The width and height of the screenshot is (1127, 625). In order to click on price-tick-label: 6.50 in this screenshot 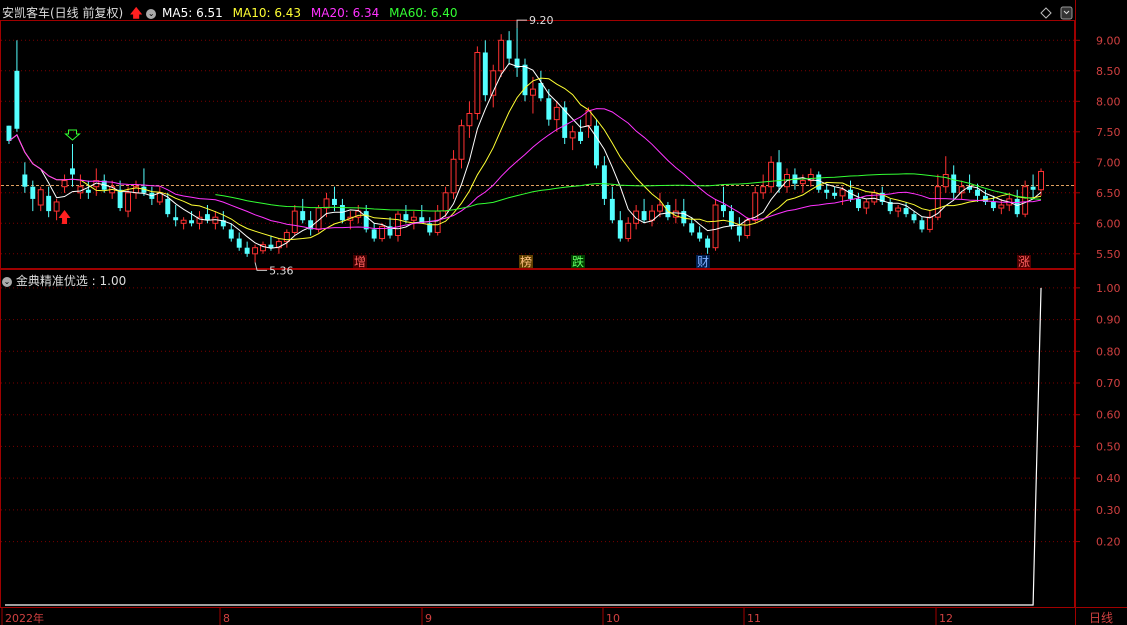, I will do `click(1108, 193)`.